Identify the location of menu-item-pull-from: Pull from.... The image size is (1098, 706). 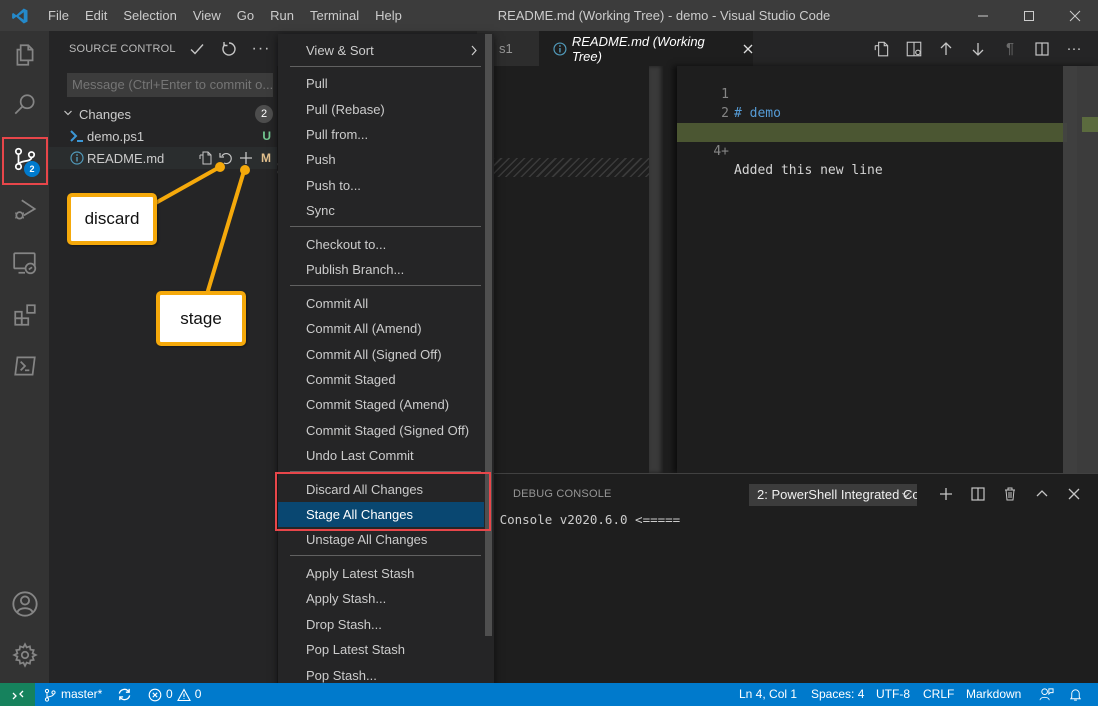
(381, 134).